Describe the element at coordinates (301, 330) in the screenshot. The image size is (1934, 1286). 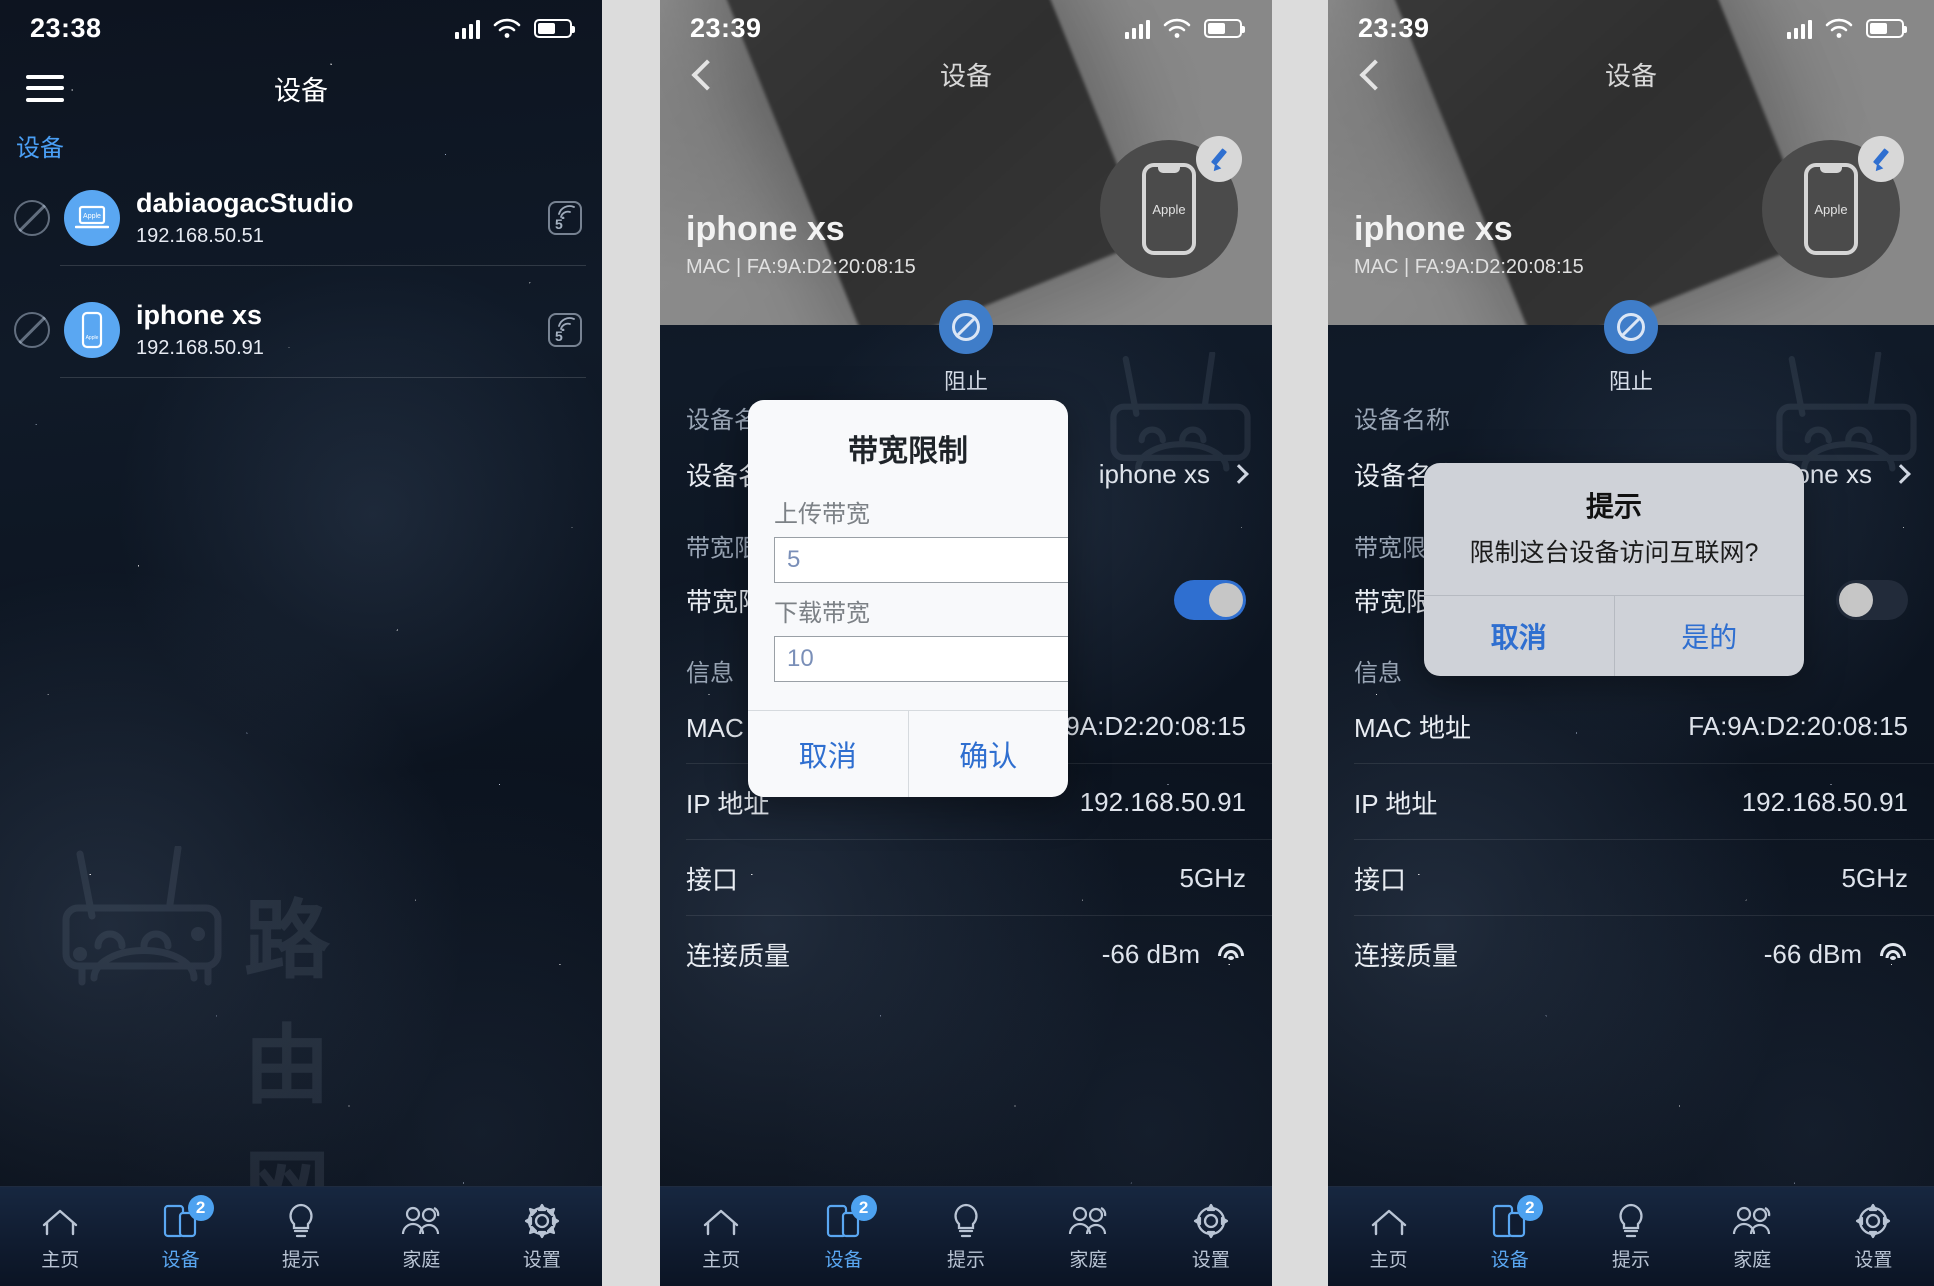
I see `list-item: Apple iphone xs 192.168.50.91 5` at that location.